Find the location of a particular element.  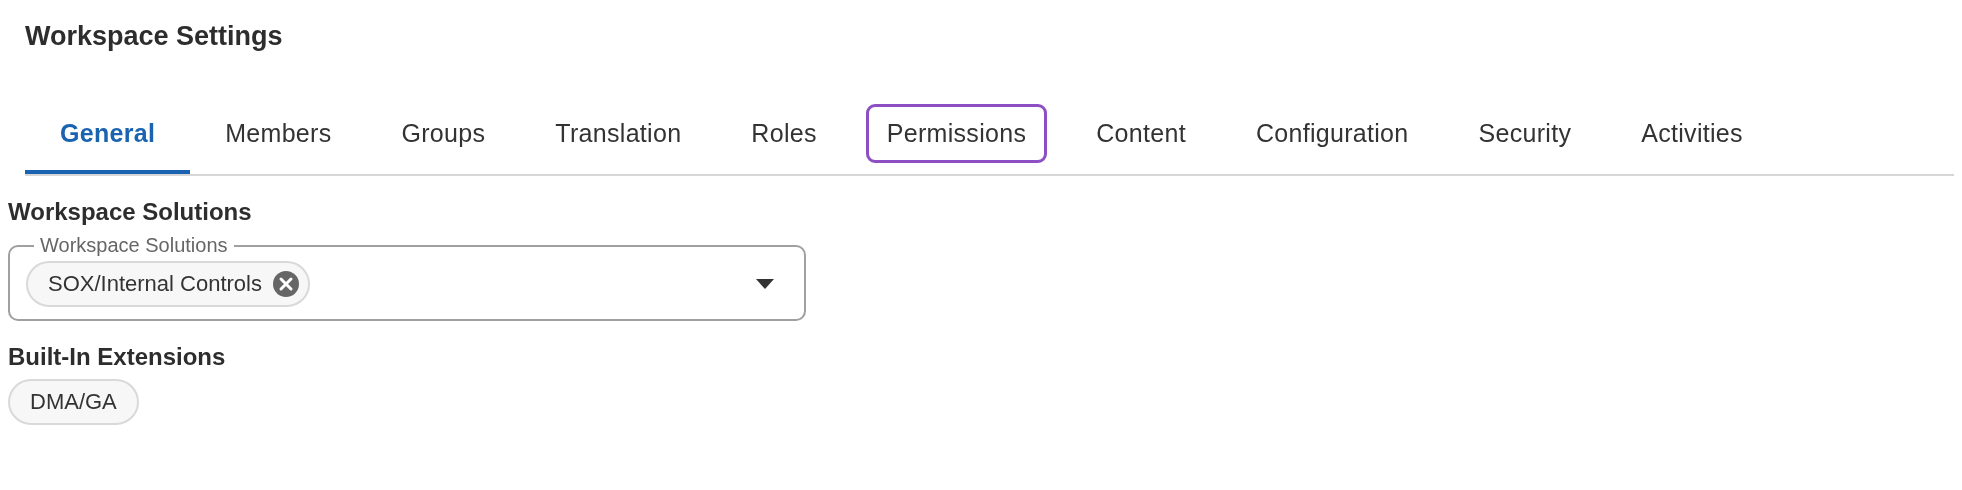

tab: Activities is located at coordinates (1692, 135).